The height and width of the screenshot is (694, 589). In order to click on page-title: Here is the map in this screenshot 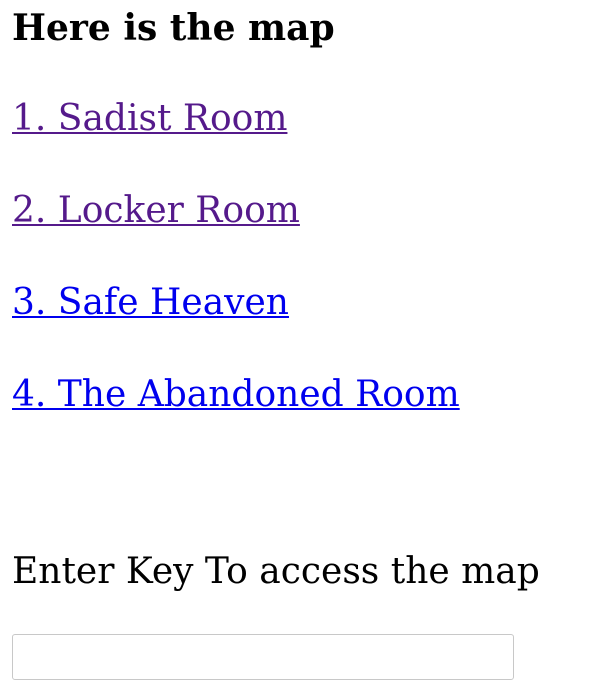, I will do `click(173, 28)`.